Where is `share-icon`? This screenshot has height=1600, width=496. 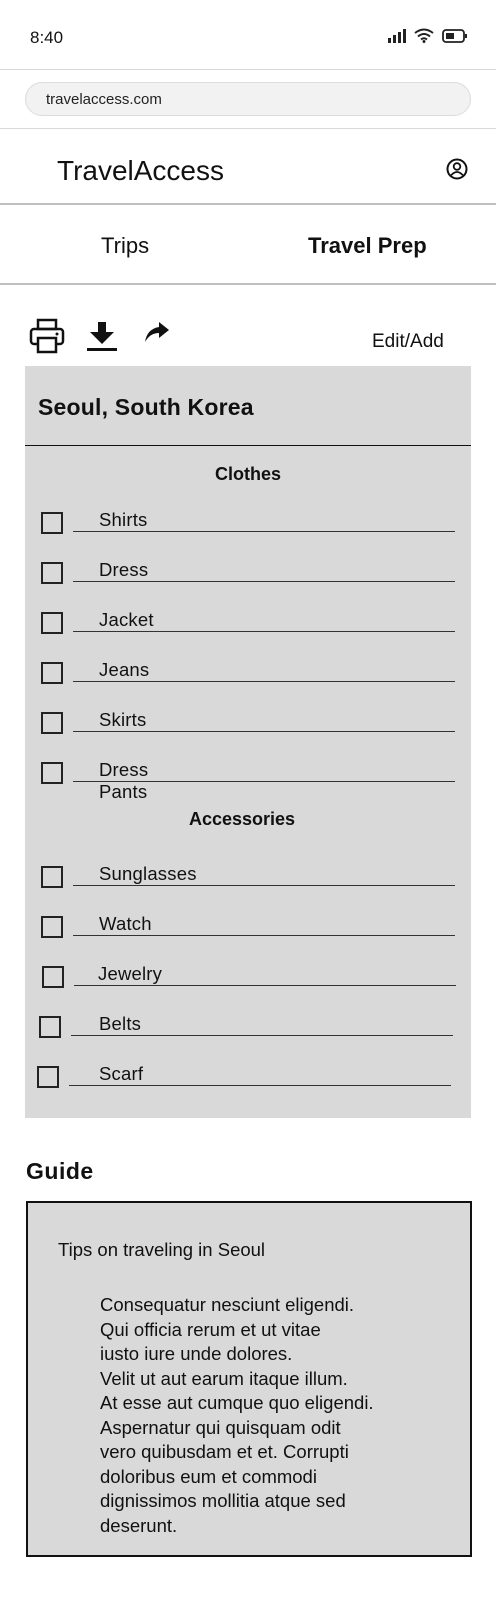 share-icon is located at coordinates (157, 332).